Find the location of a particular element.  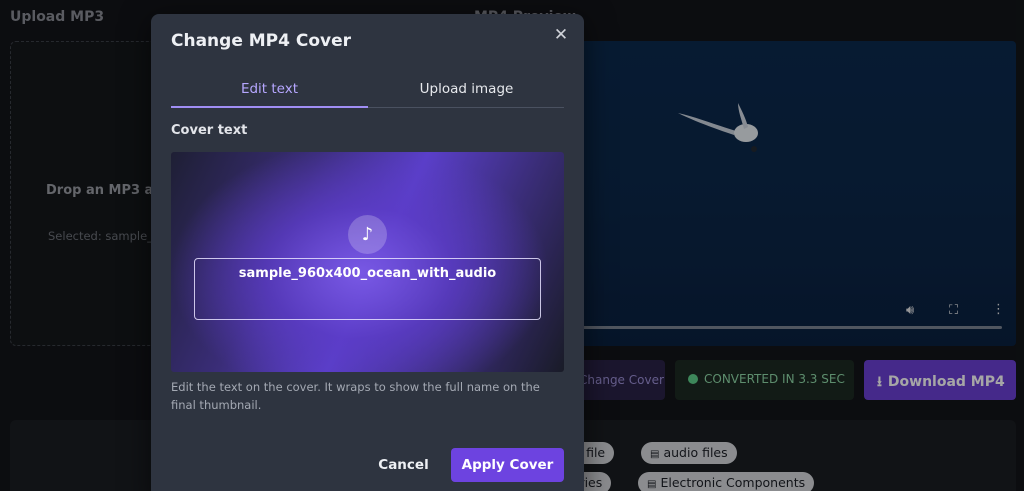

modal-title: Change MP4 Cover is located at coordinates (261, 41).